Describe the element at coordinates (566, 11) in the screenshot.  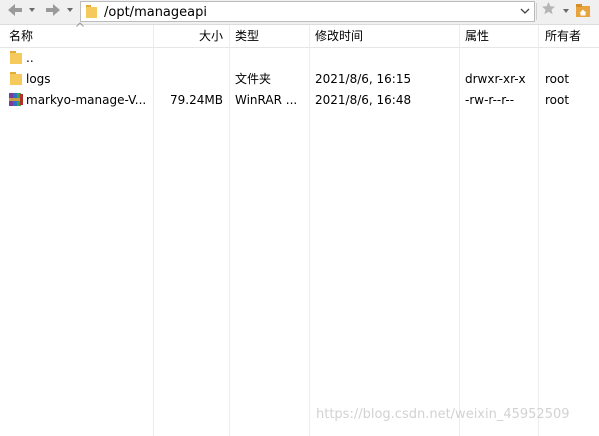
I see `bookmark-dropdown` at that location.